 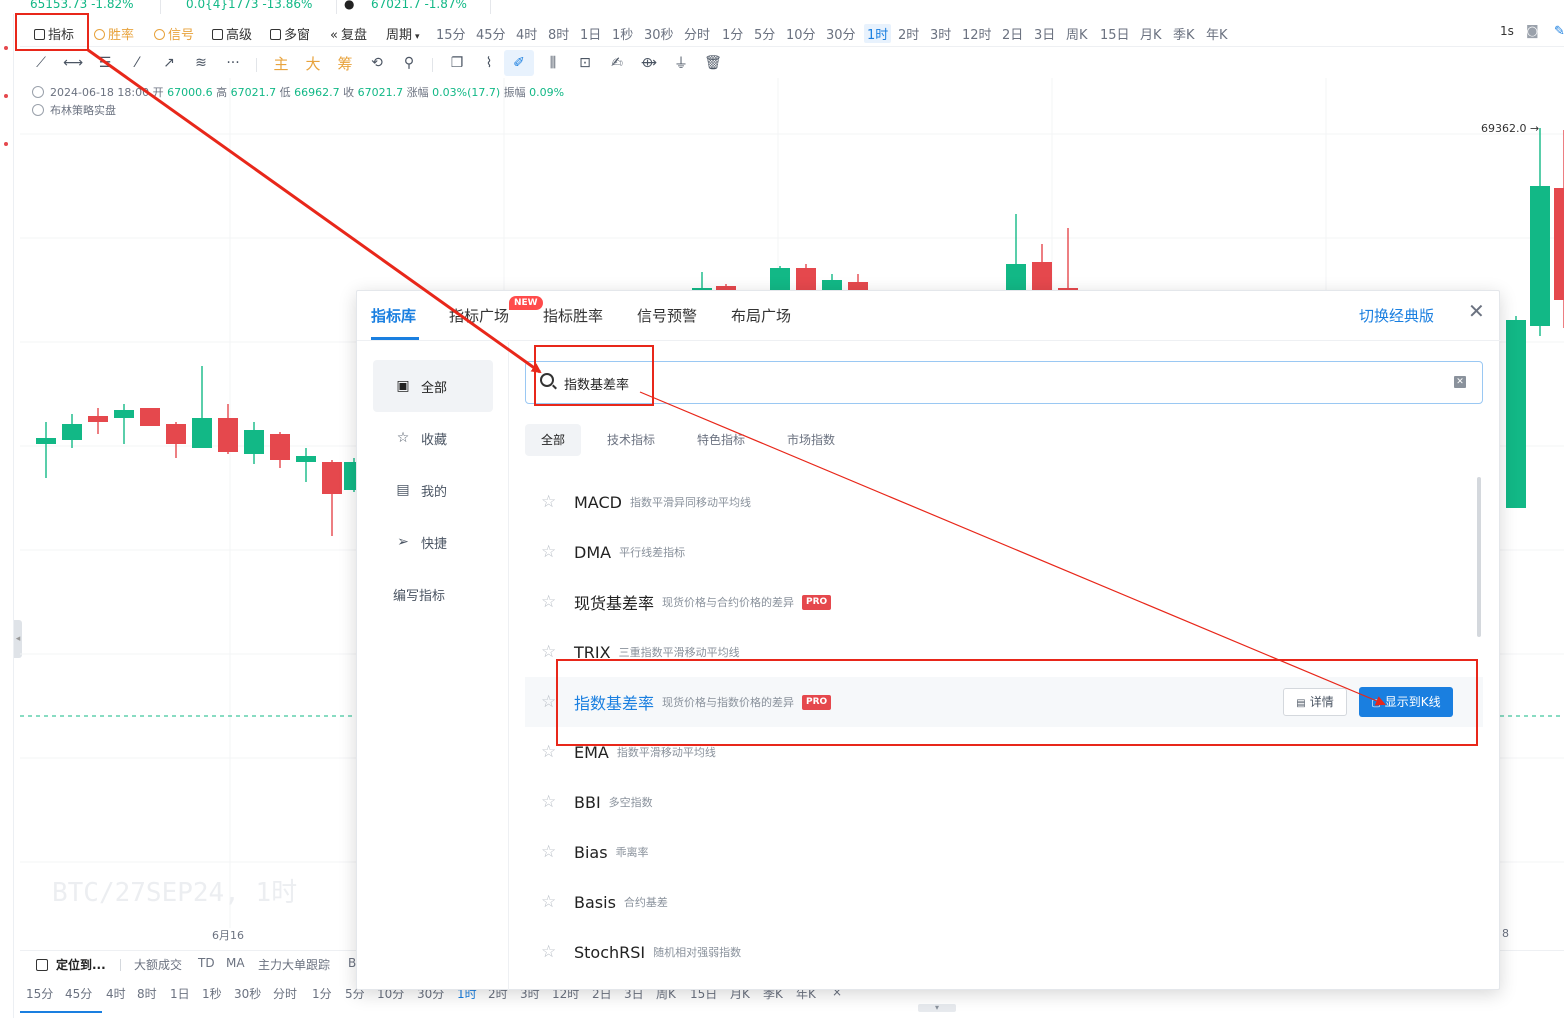 What do you see at coordinates (573, 315) in the screenshot?
I see `tab-indicator-winrate: 指标胜率` at bounding box center [573, 315].